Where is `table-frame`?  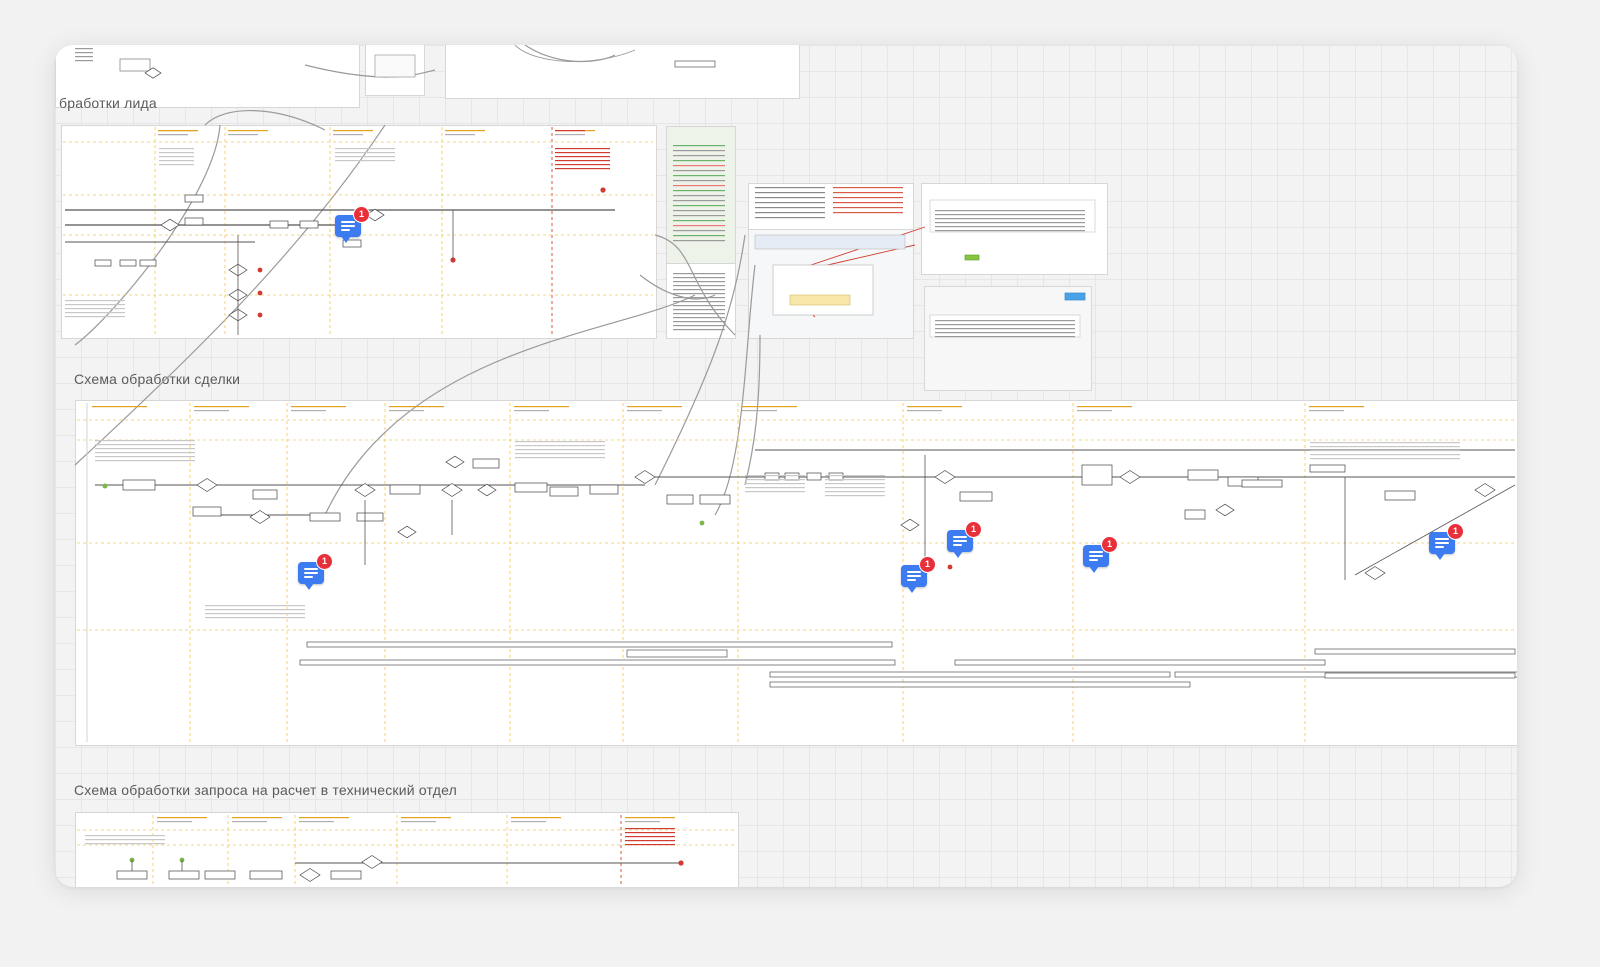
table-frame is located at coordinates (395, 66).